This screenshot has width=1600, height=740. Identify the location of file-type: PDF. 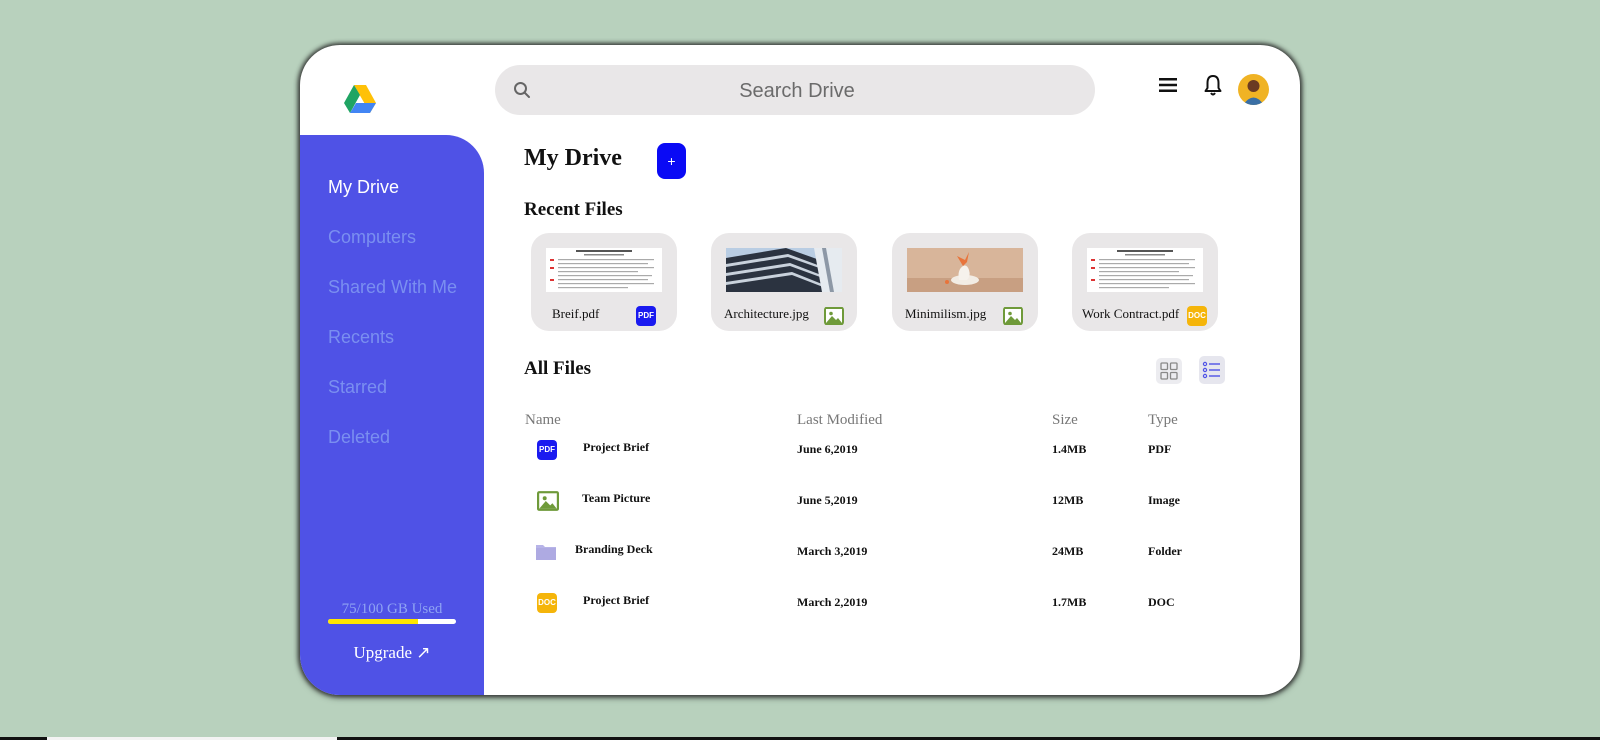
(1160, 449).